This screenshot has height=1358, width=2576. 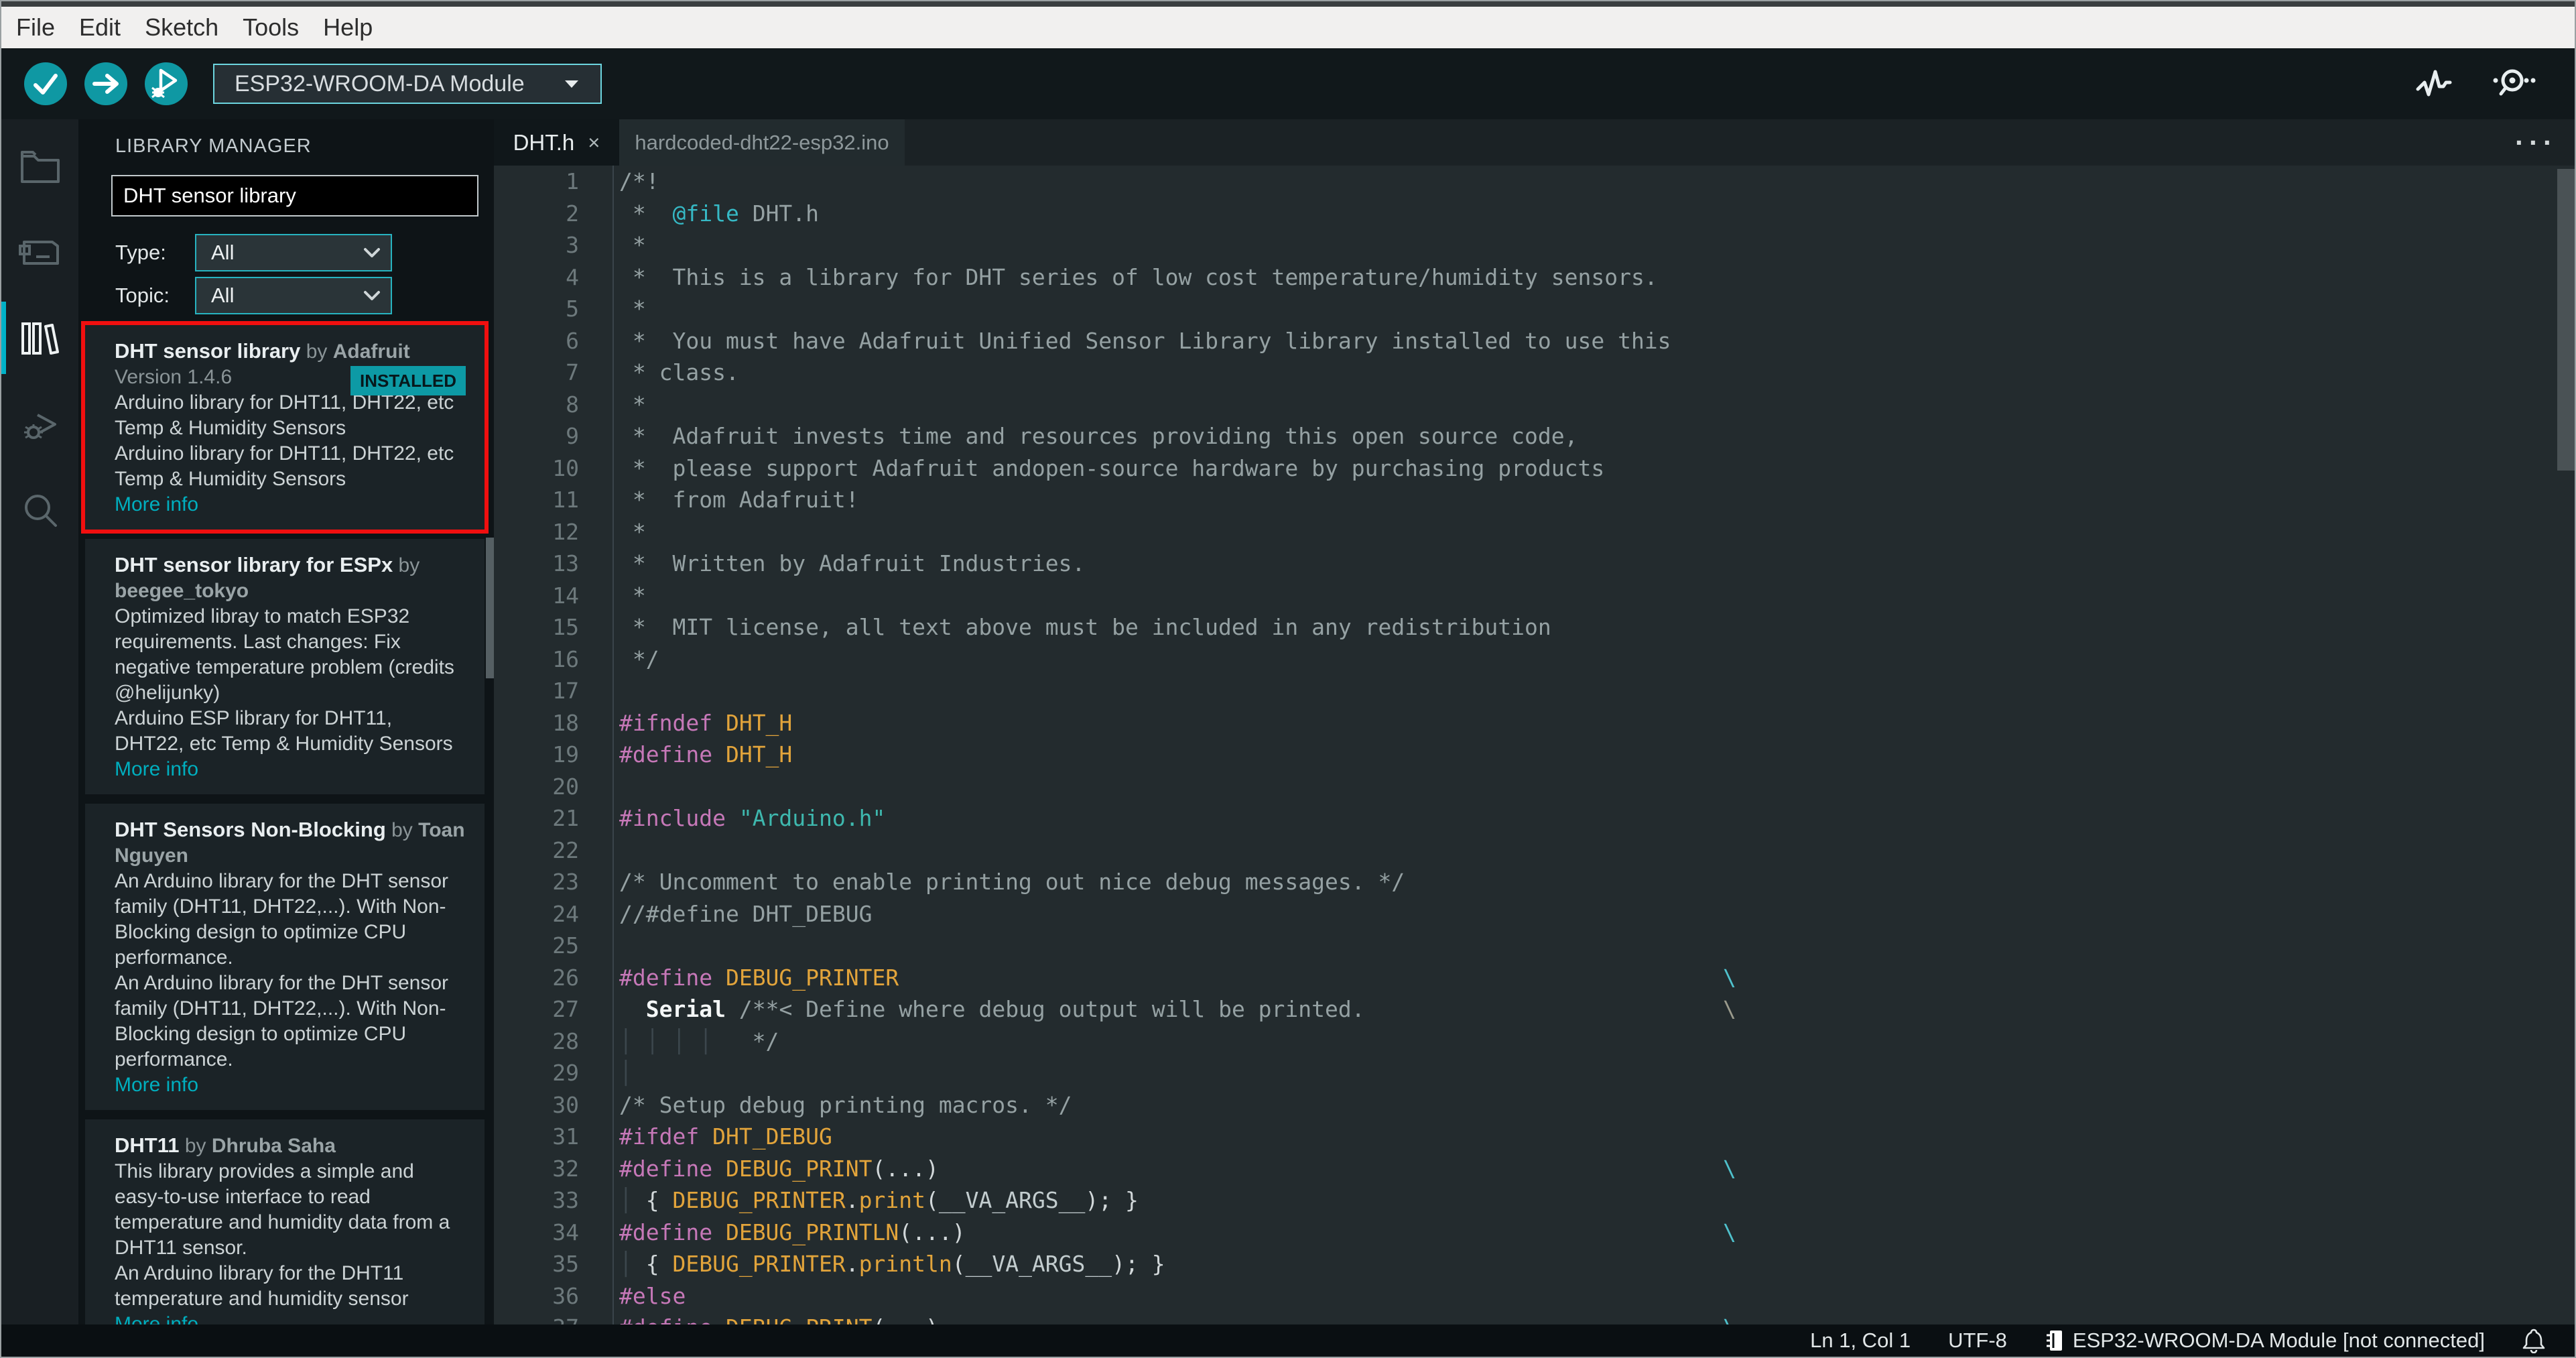 What do you see at coordinates (2533, 1340) in the screenshot?
I see `notifications-bell-icon` at bounding box center [2533, 1340].